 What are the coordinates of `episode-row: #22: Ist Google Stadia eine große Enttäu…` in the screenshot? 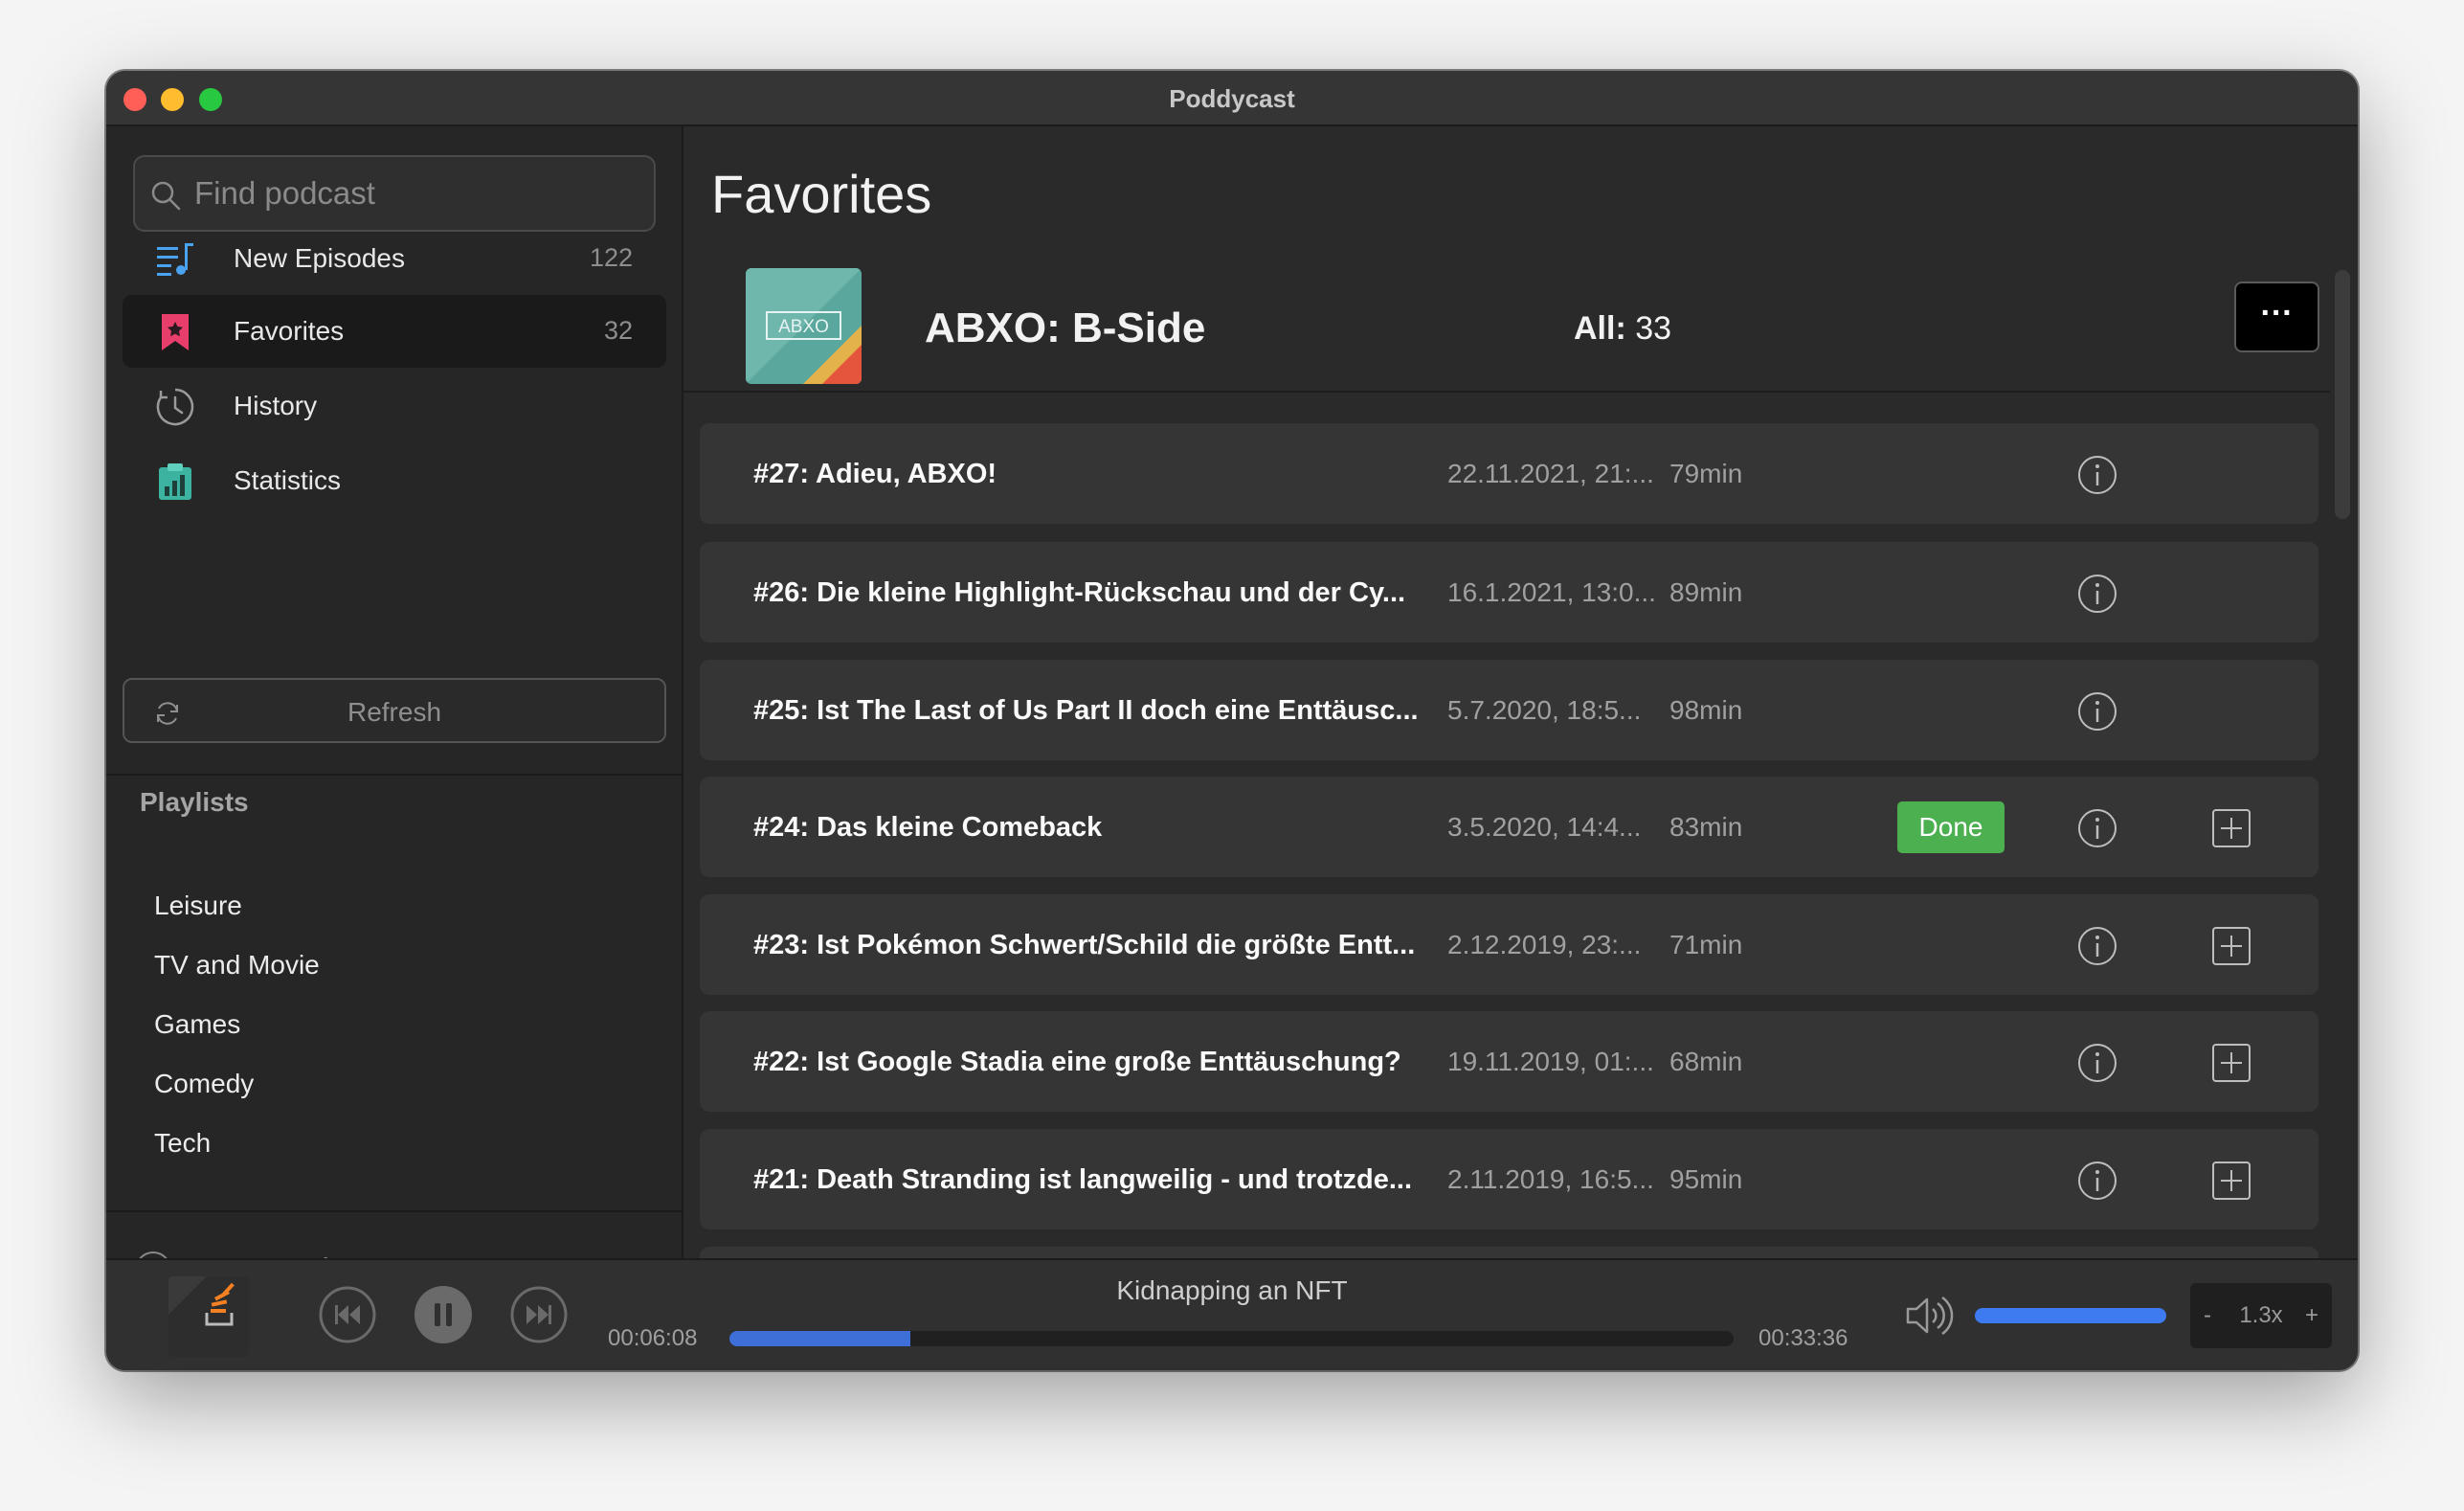 It's located at (1509, 1061).